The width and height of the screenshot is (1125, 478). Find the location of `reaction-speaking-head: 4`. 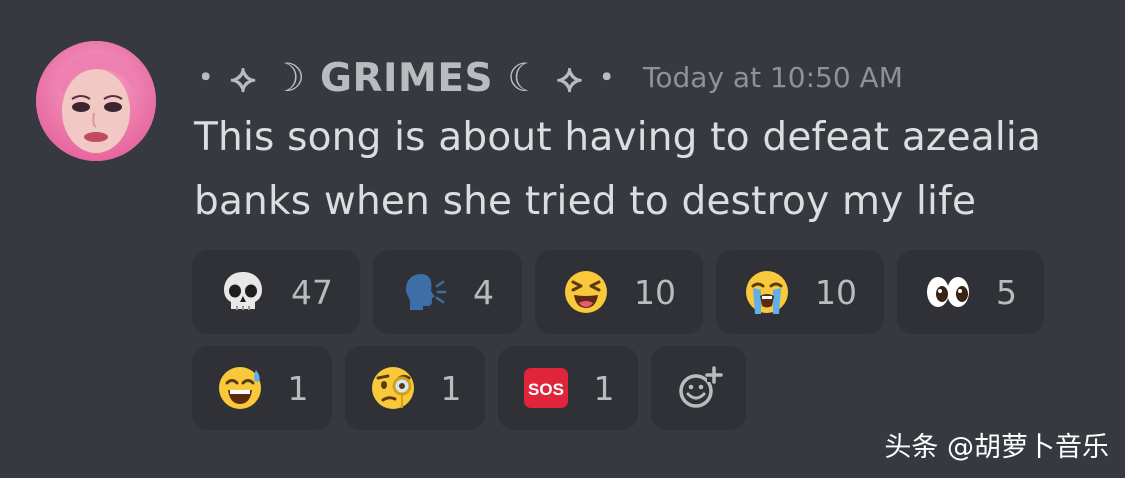

reaction-speaking-head: 4 is located at coordinates (447, 292).